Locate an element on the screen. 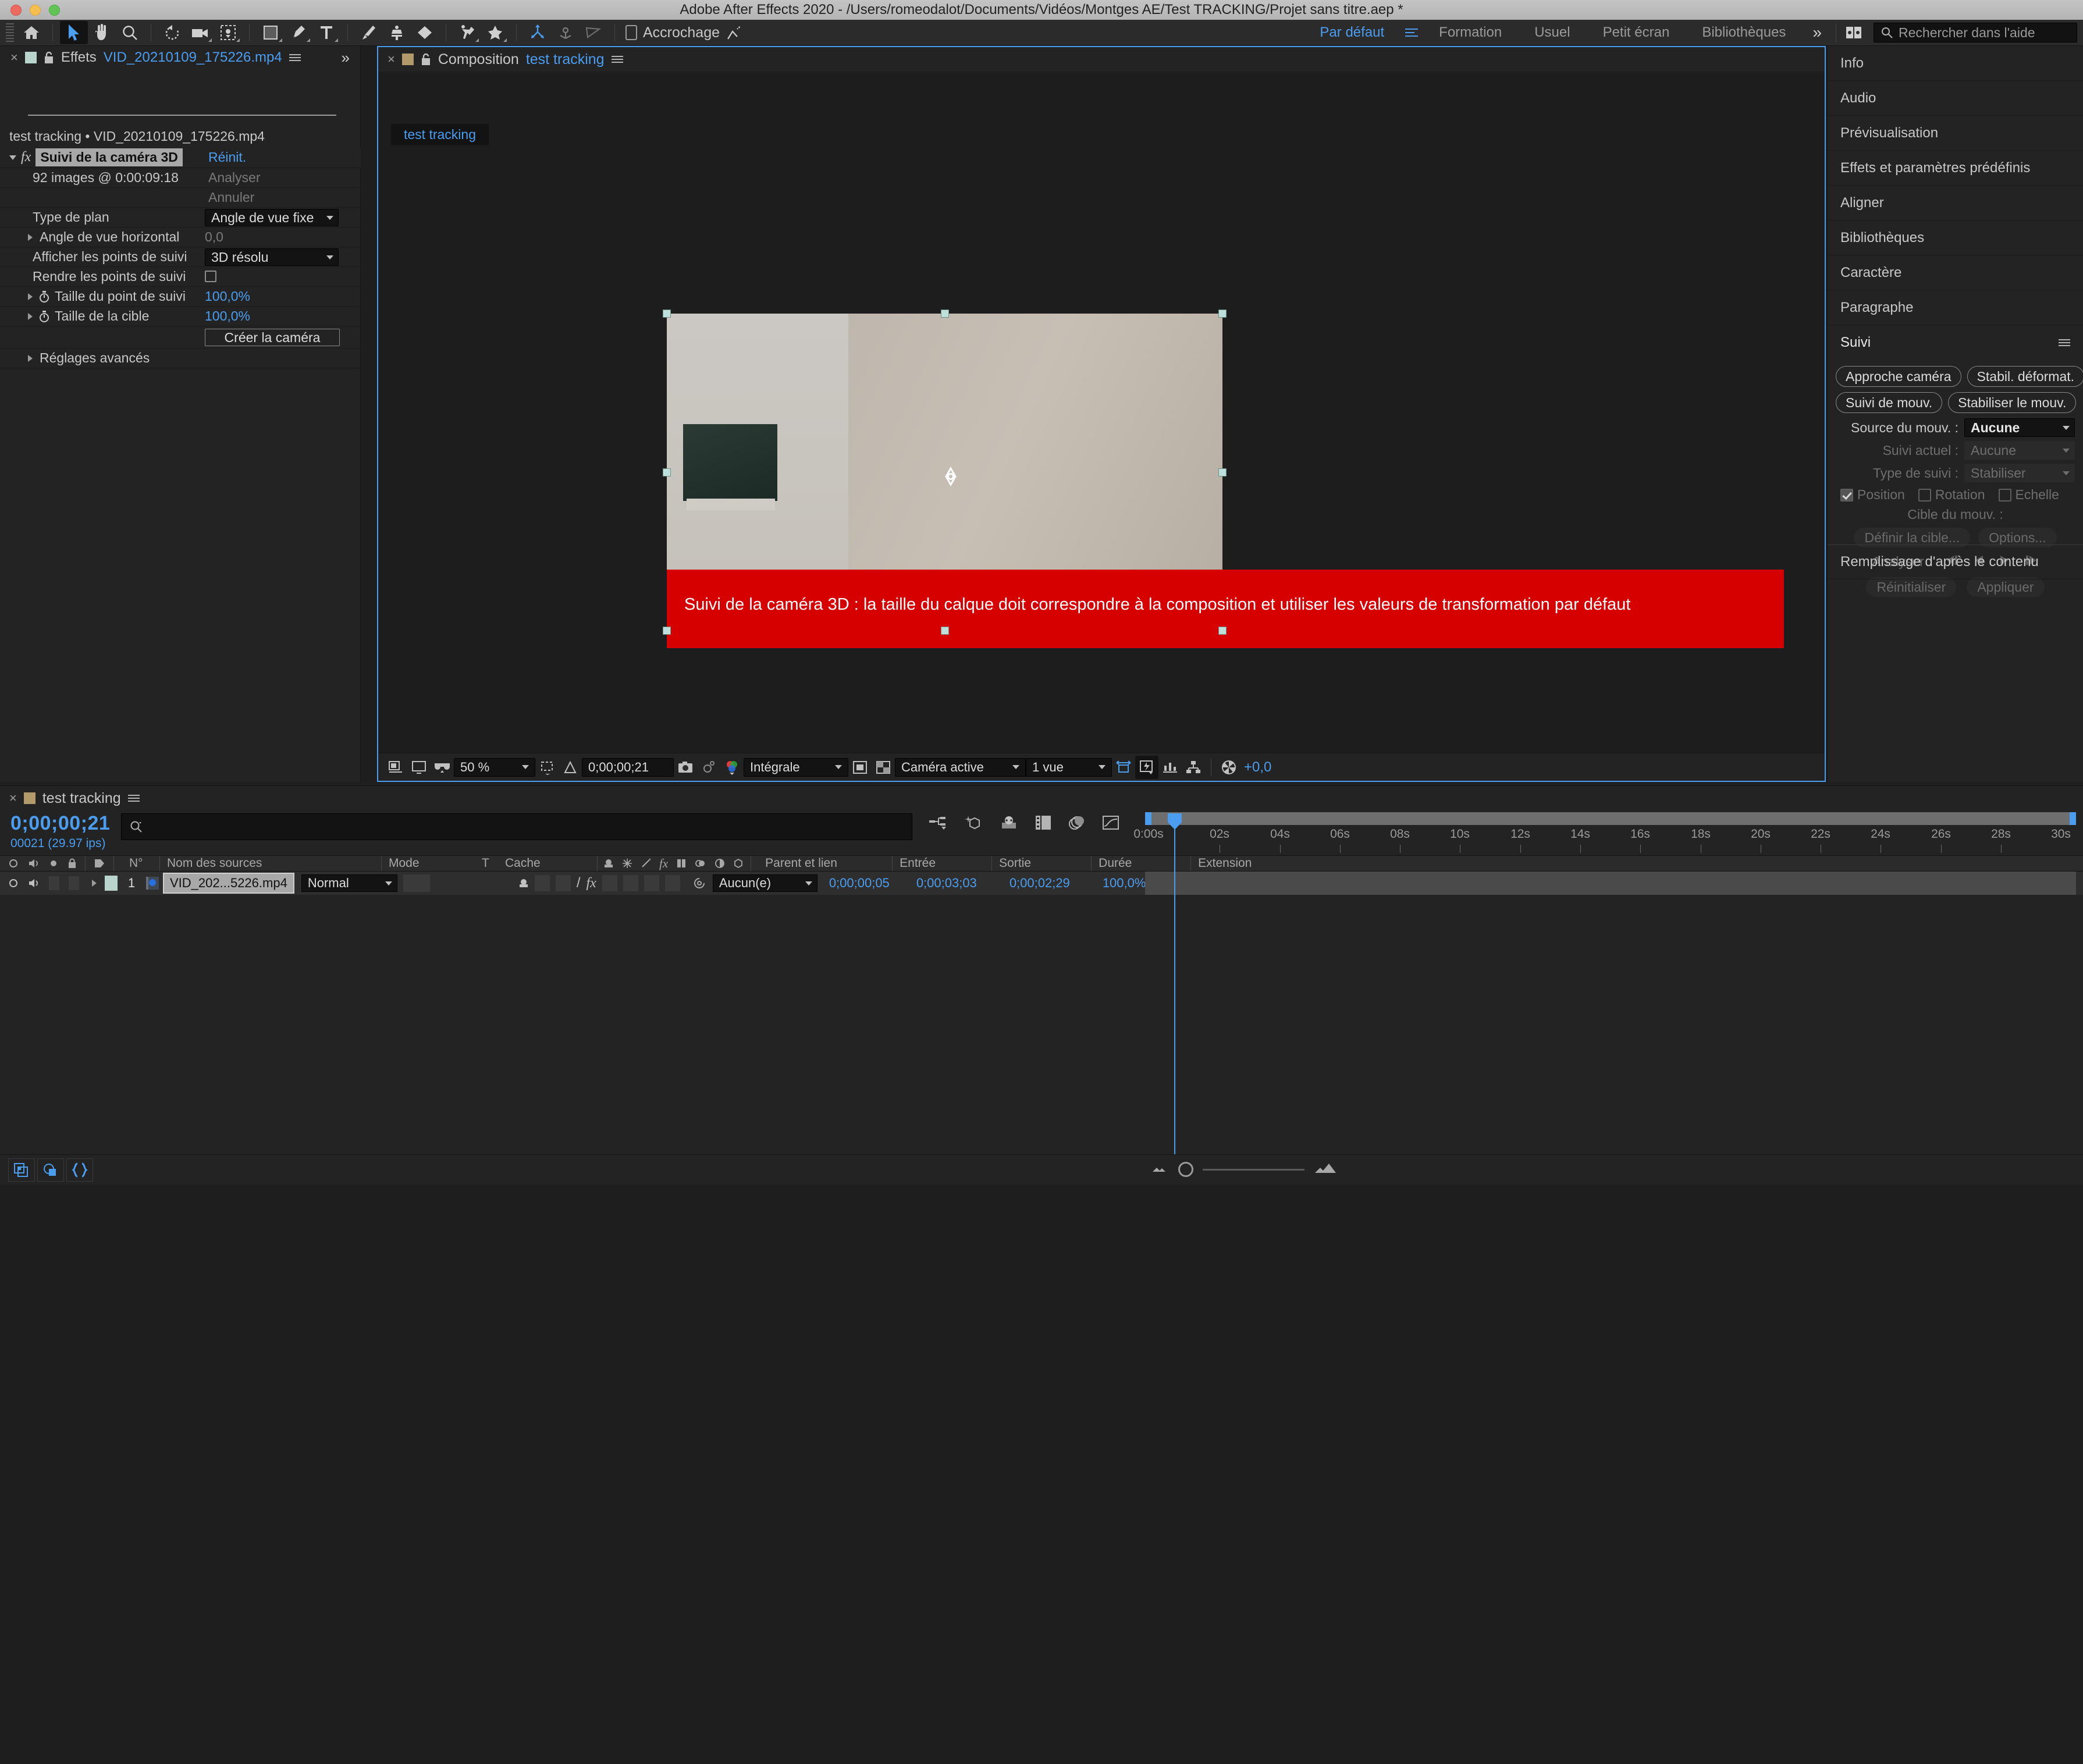 The image size is (2083, 1764). audio-icon is located at coordinates (34, 863).